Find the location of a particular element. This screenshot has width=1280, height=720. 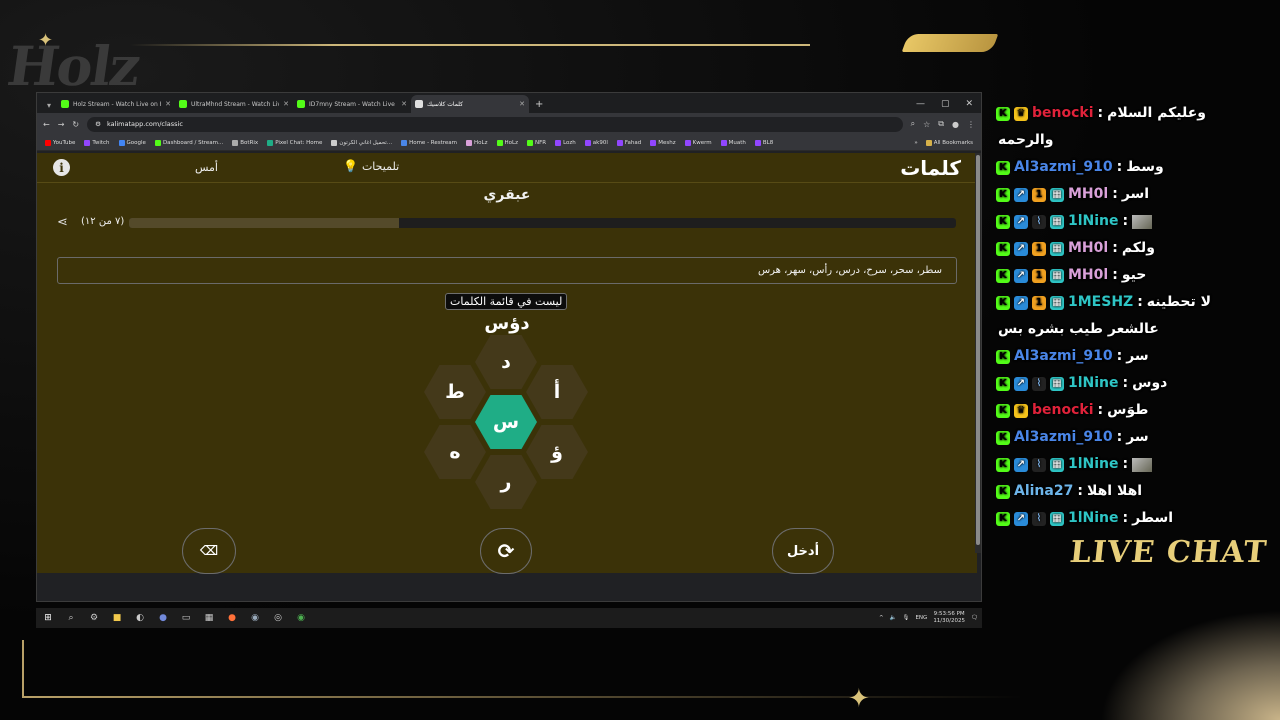

close-icon: ✕ is located at coordinates (969, 104).